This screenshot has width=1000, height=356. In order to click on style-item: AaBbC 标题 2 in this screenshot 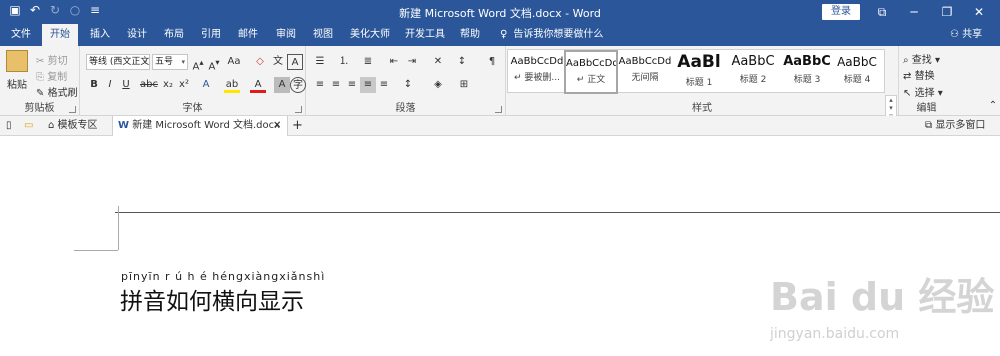, I will do `click(753, 72)`.